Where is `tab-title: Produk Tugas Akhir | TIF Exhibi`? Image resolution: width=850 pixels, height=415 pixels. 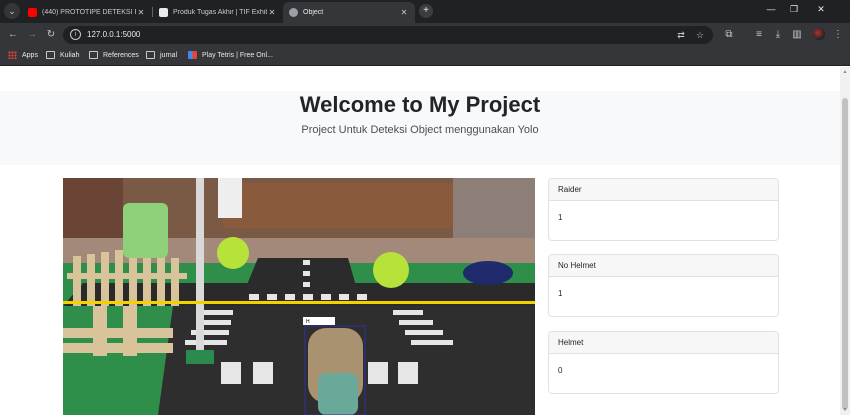 tab-title: Produk Tugas Akhir | TIF Exhibi is located at coordinates (220, 12).